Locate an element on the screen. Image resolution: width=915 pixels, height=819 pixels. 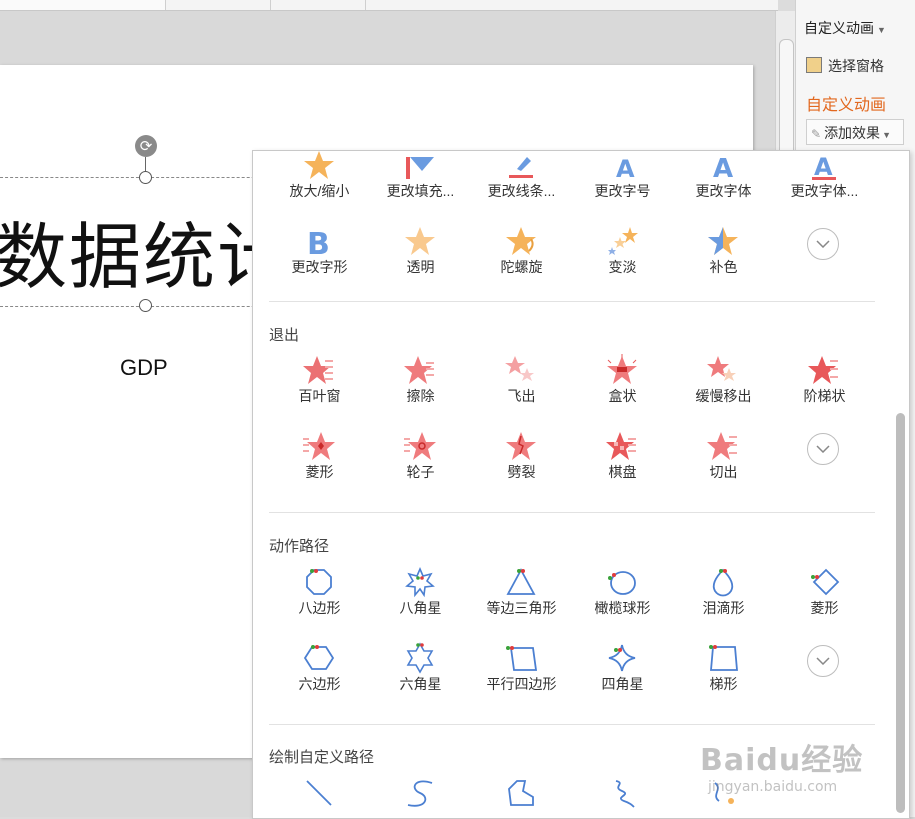
watermark-url: jingyan.baidu.com is located at coordinates (773, 787).